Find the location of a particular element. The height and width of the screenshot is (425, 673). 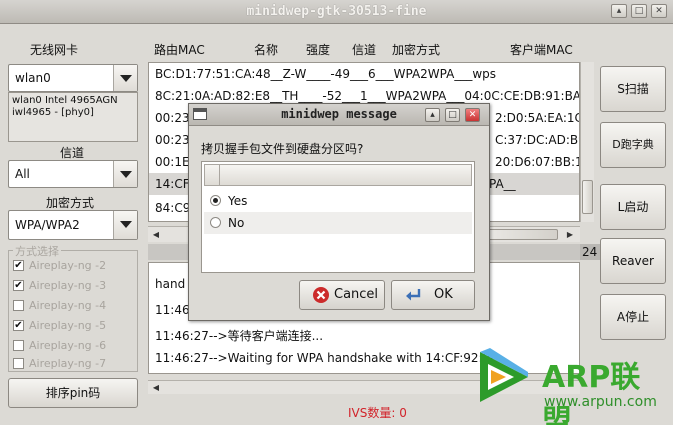

interface-select-value: wlan0 is located at coordinates (33, 78).